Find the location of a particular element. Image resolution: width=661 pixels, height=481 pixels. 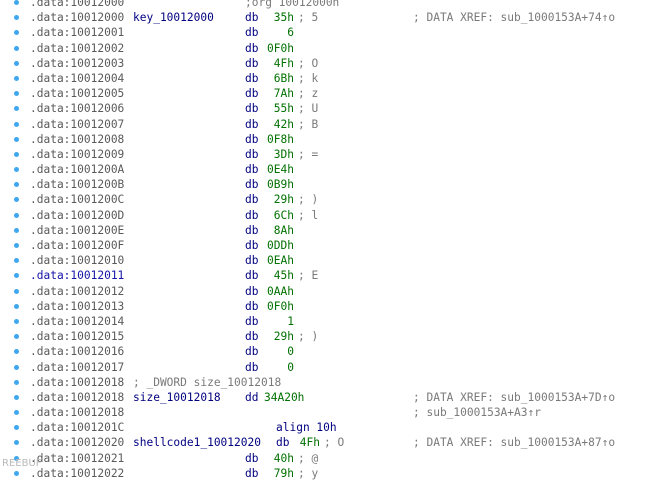

address: .data:1001200F is located at coordinates (77, 245).